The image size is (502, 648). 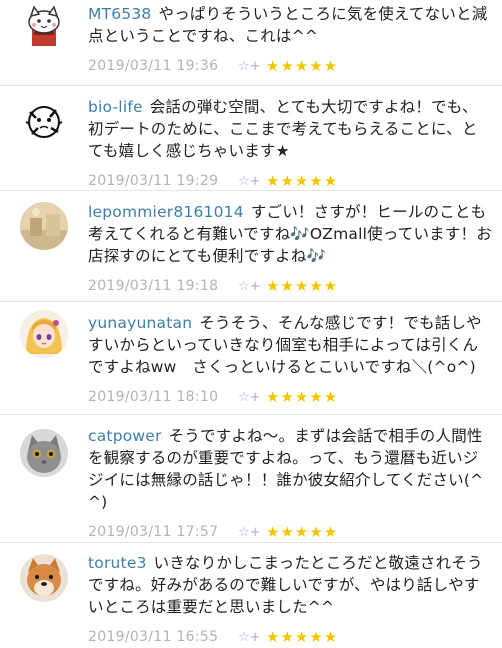 I want to click on cat-icon, so click(x=44, y=26).